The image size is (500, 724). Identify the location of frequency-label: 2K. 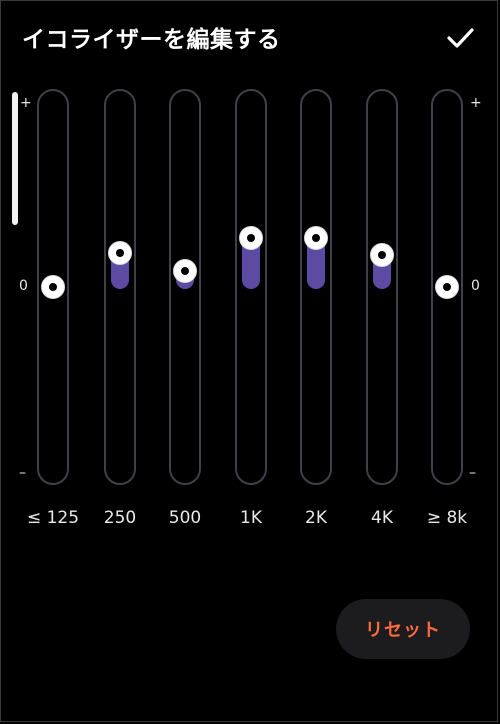
(316, 518).